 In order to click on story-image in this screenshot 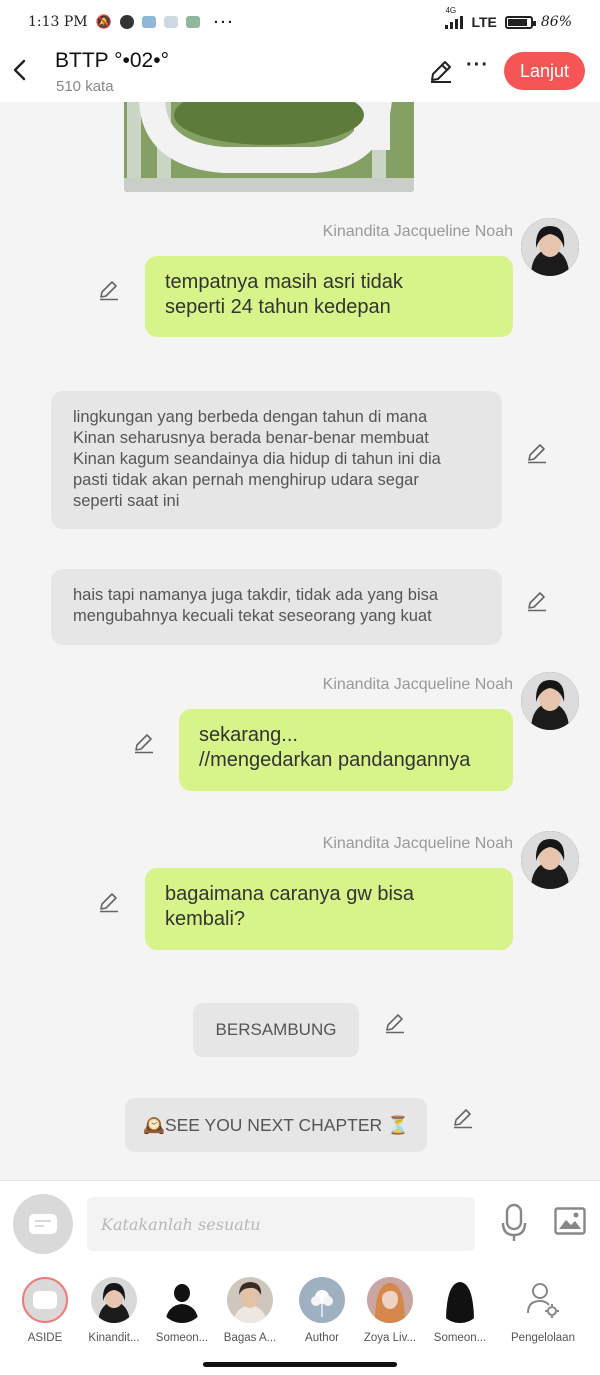, I will do `click(269, 147)`.